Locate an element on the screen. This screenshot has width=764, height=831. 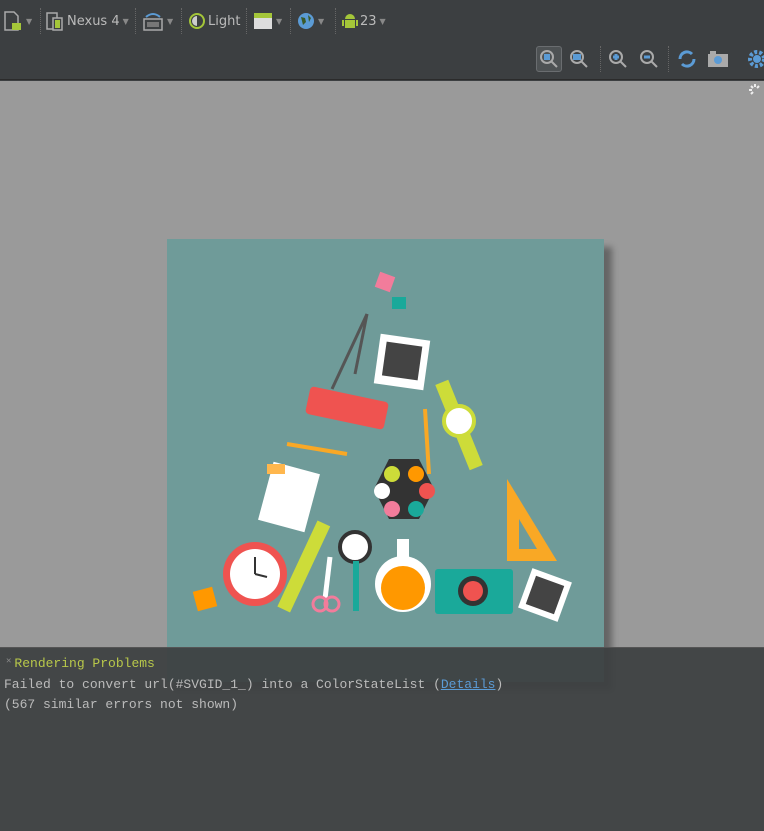
orientation-dropdown: ▼ is located at coordinates (157, 21).